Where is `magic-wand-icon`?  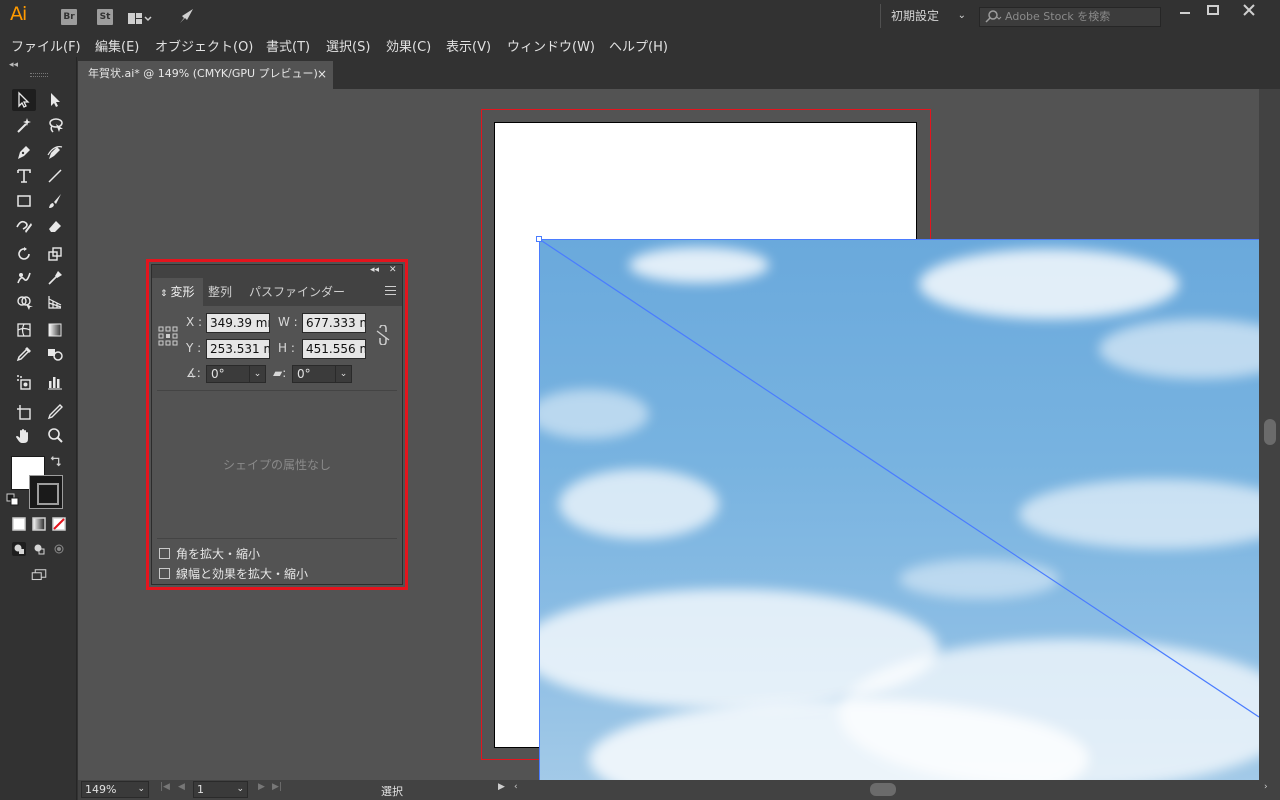 magic-wand-icon is located at coordinates (24, 125).